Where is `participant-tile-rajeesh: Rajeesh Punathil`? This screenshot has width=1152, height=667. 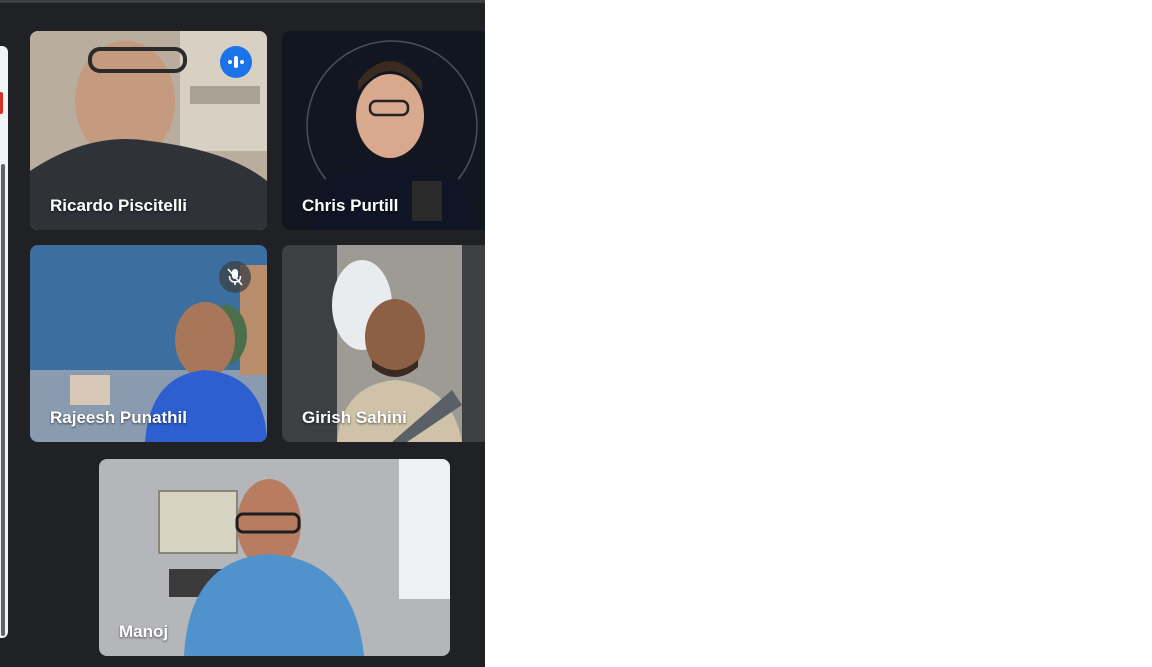
participant-tile-rajeesh: Rajeesh Punathil is located at coordinates (148, 343).